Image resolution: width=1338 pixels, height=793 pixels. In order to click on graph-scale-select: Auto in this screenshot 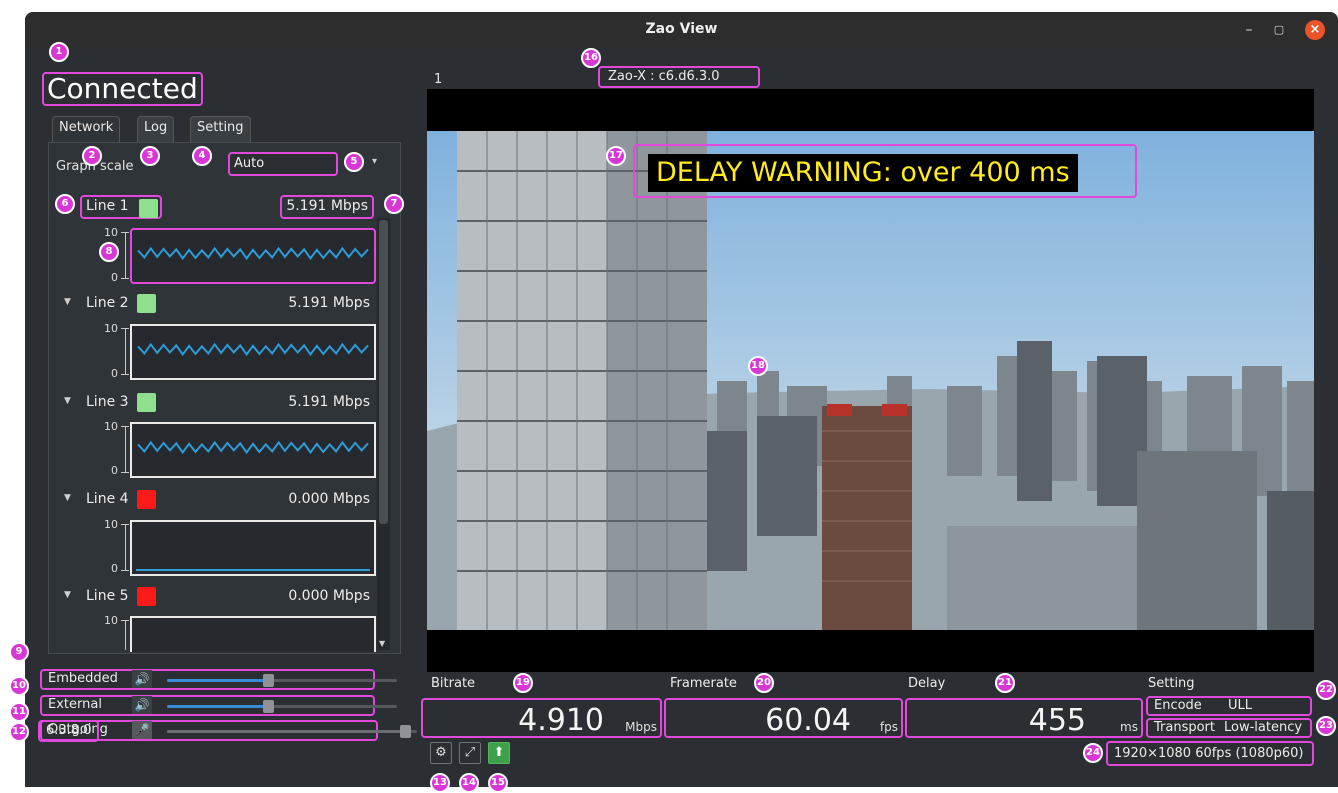, I will do `click(283, 164)`.